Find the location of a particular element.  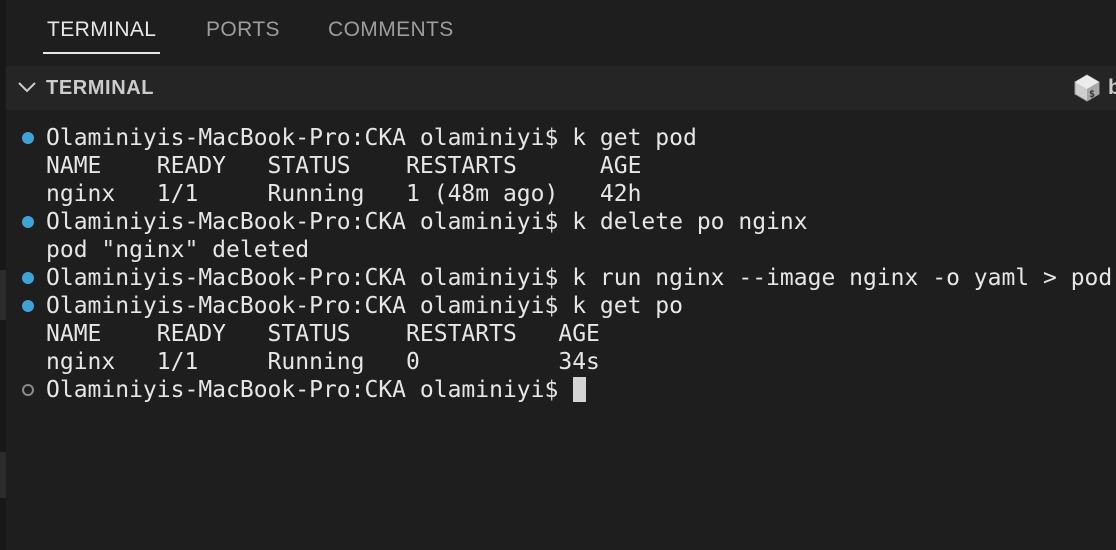

section-title: TERMINAL is located at coordinates (100, 88).